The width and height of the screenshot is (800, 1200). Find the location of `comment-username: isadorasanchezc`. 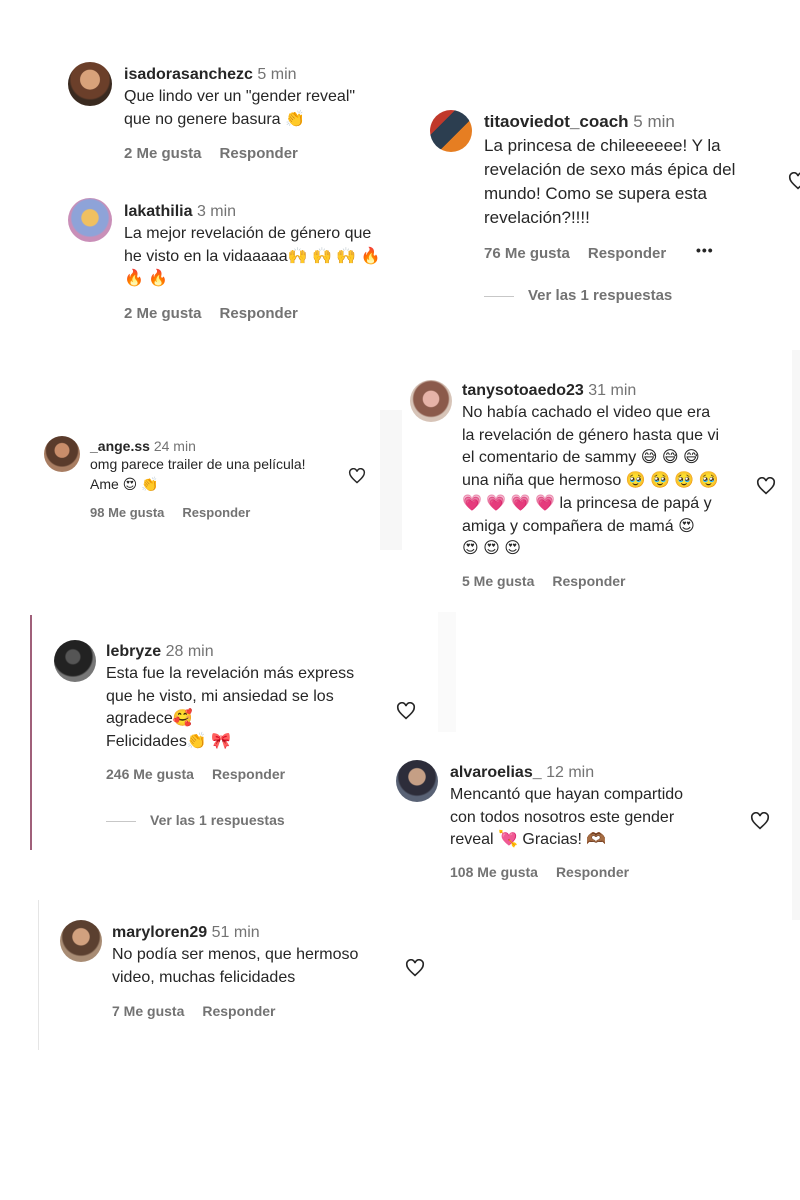

comment-username: isadorasanchezc is located at coordinates (188, 74).